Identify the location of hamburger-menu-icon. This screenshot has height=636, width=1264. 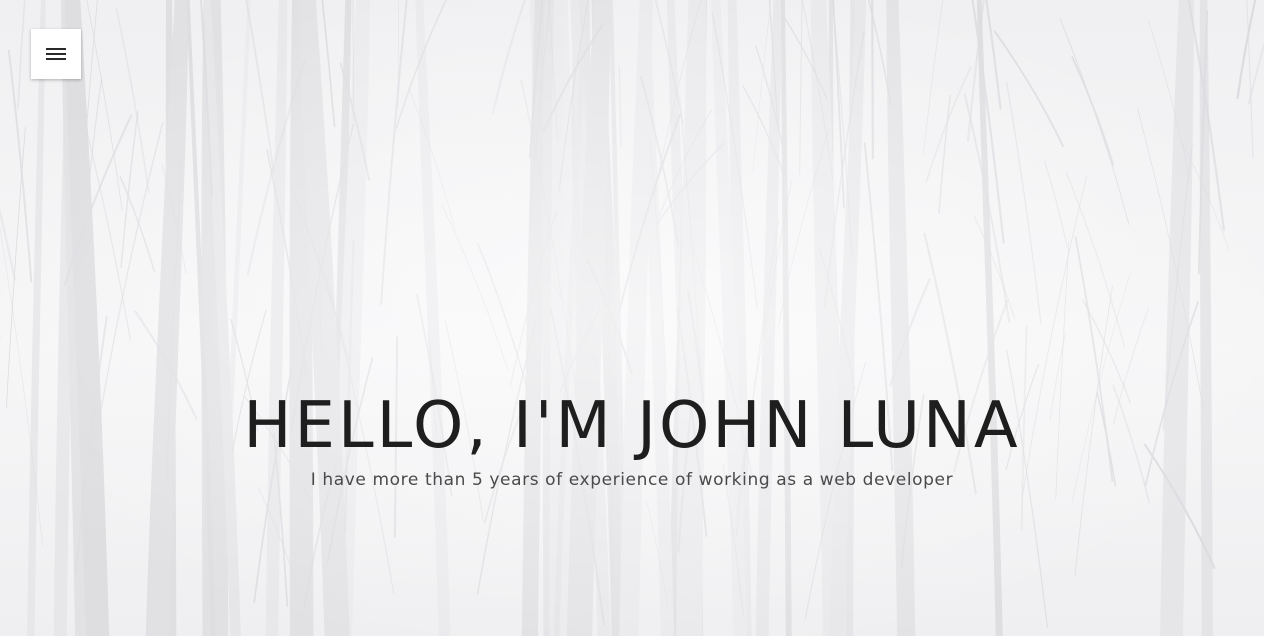
(56, 54).